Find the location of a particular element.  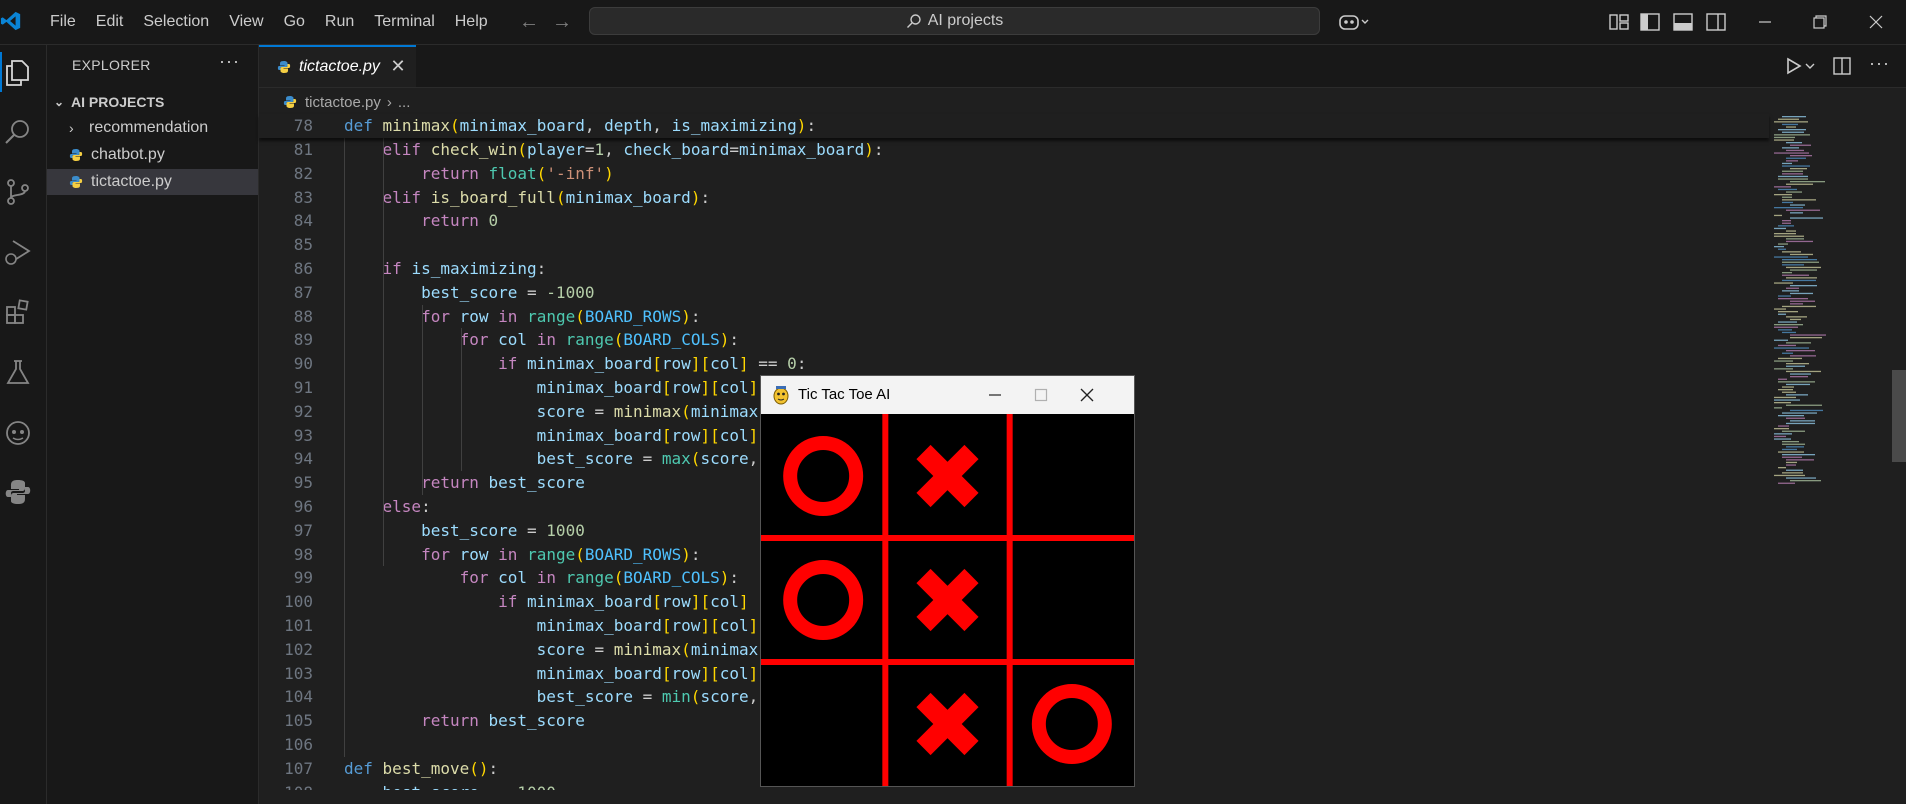

popup-maximize-button is located at coordinates (1041, 395).